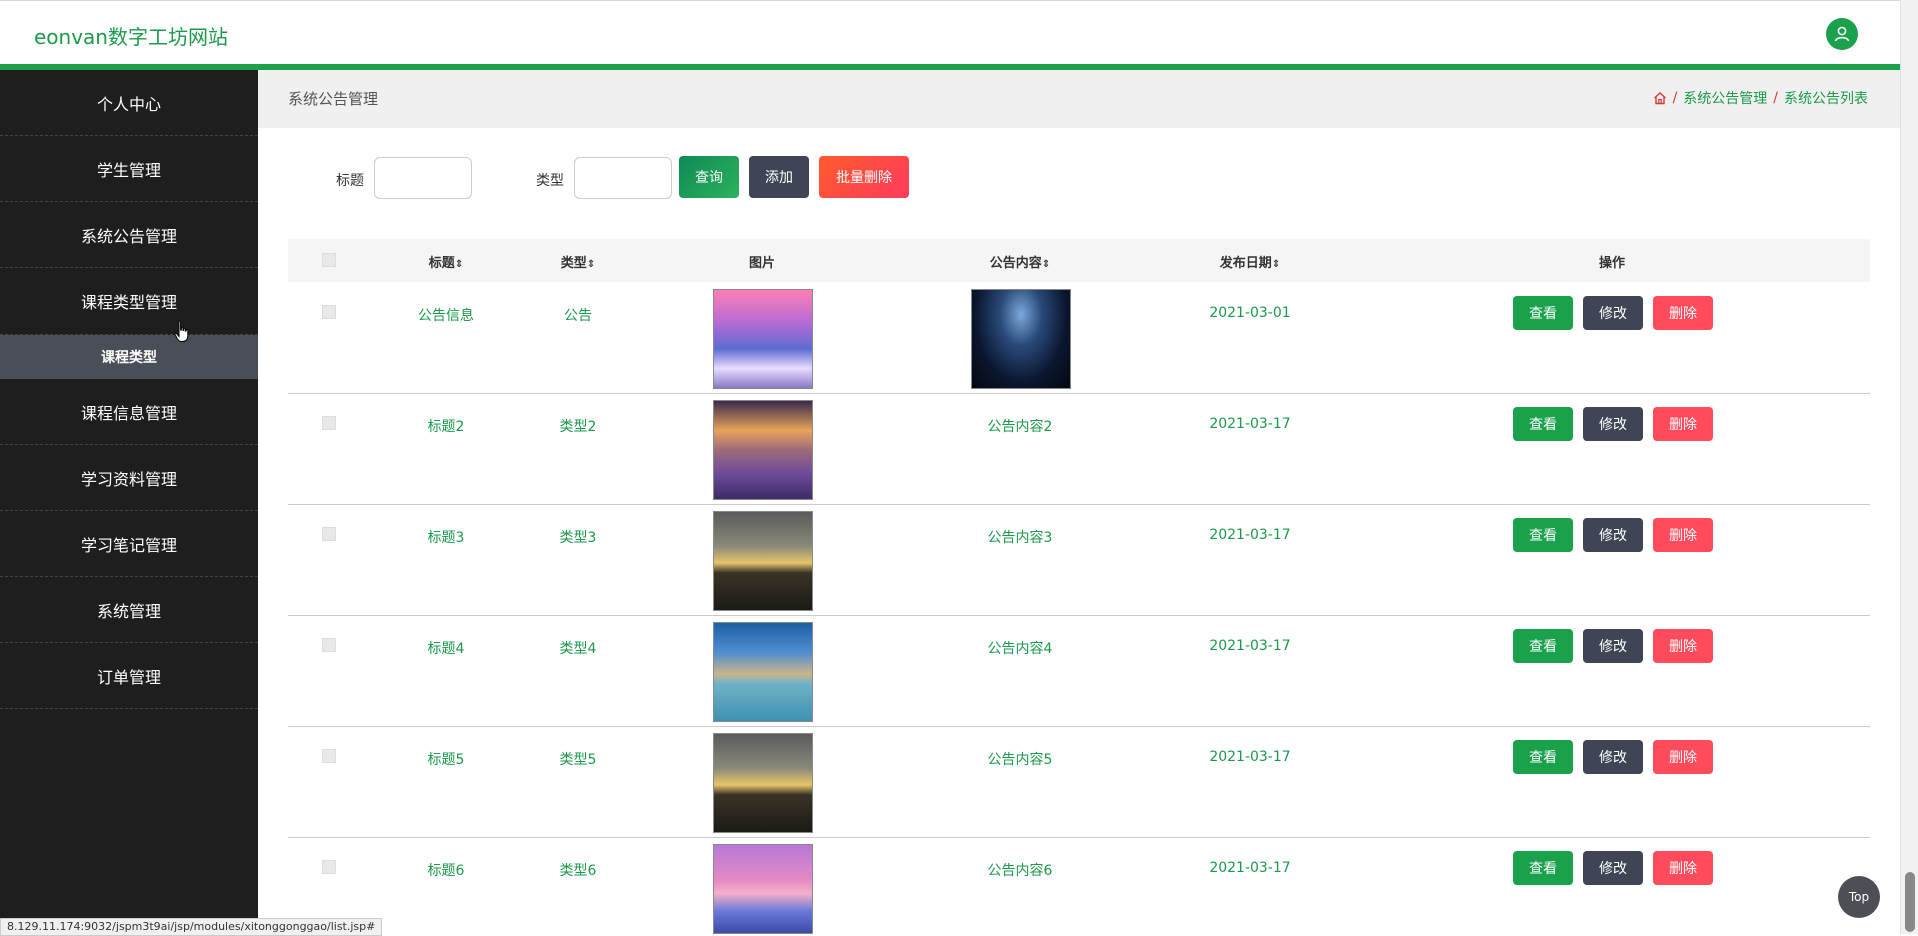 Image resolution: width=1918 pixels, height=936 pixels. I want to click on row-content: 公告内容3, so click(1020, 538).